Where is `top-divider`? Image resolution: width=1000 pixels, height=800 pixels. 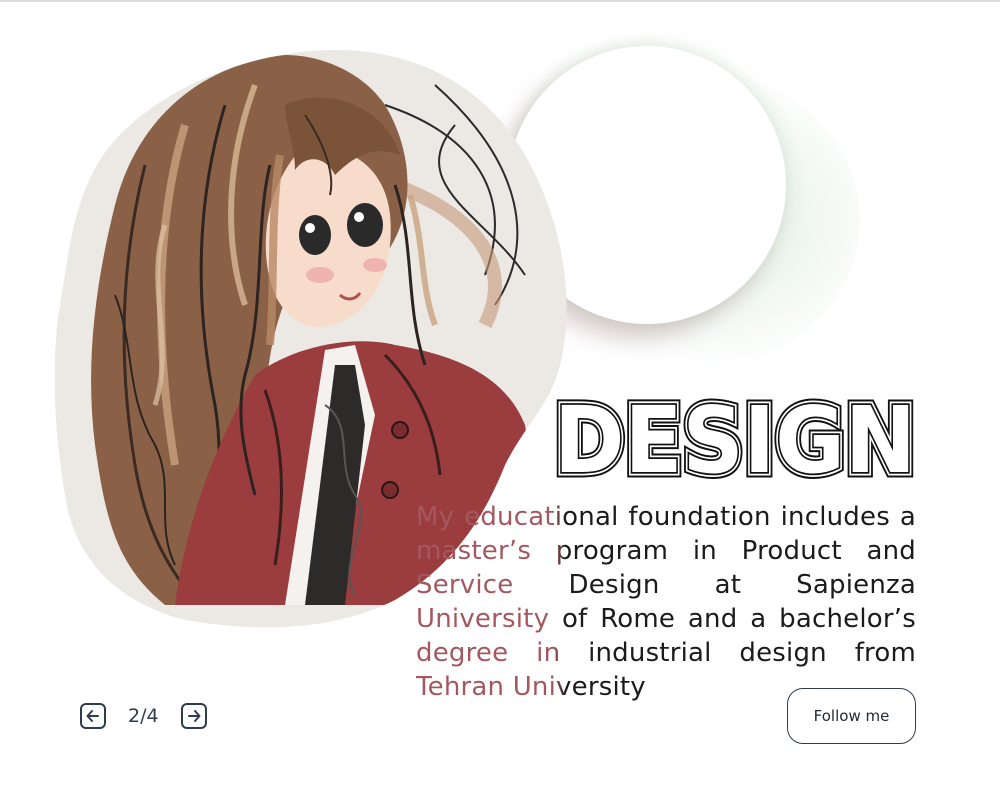 top-divider is located at coordinates (500, 1).